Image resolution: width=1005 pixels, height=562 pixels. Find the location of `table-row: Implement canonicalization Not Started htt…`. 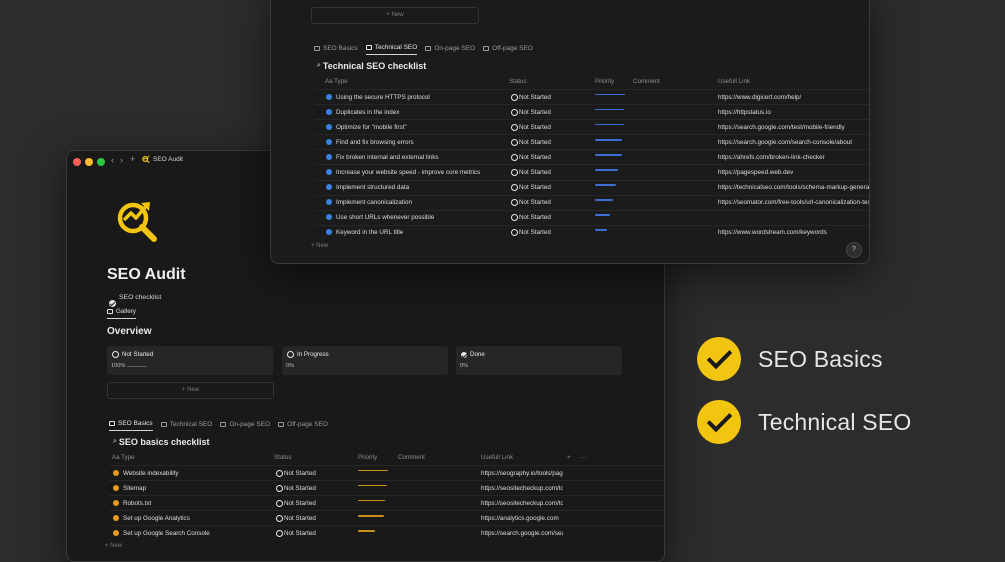

table-row: Implement canonicalization Not Started htt… is located at coordinates (592, 202).